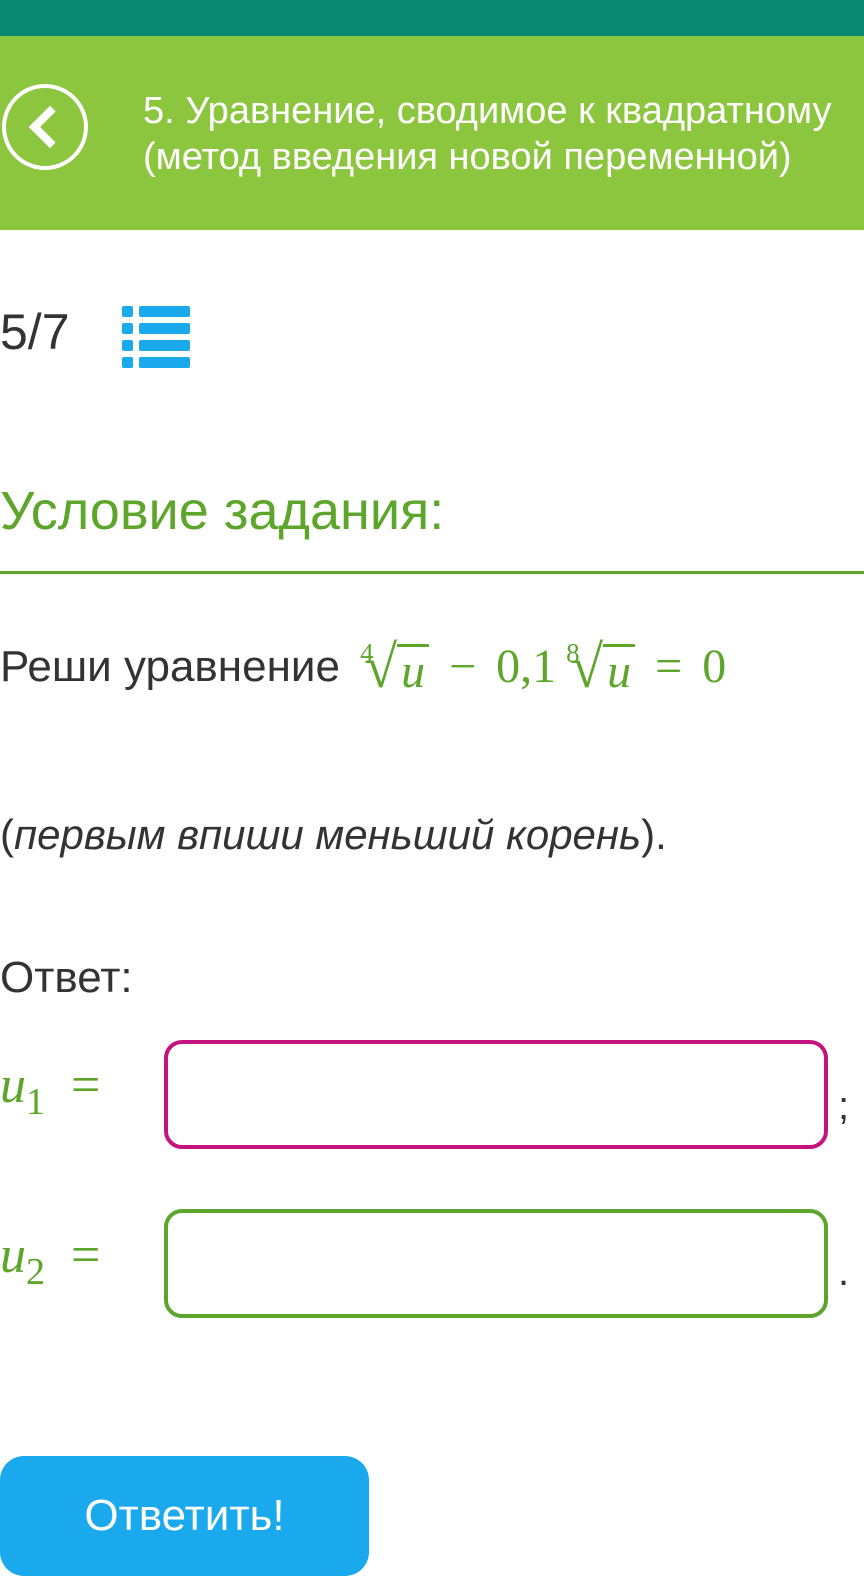  I want to click on section-divider, so click(432, 572).